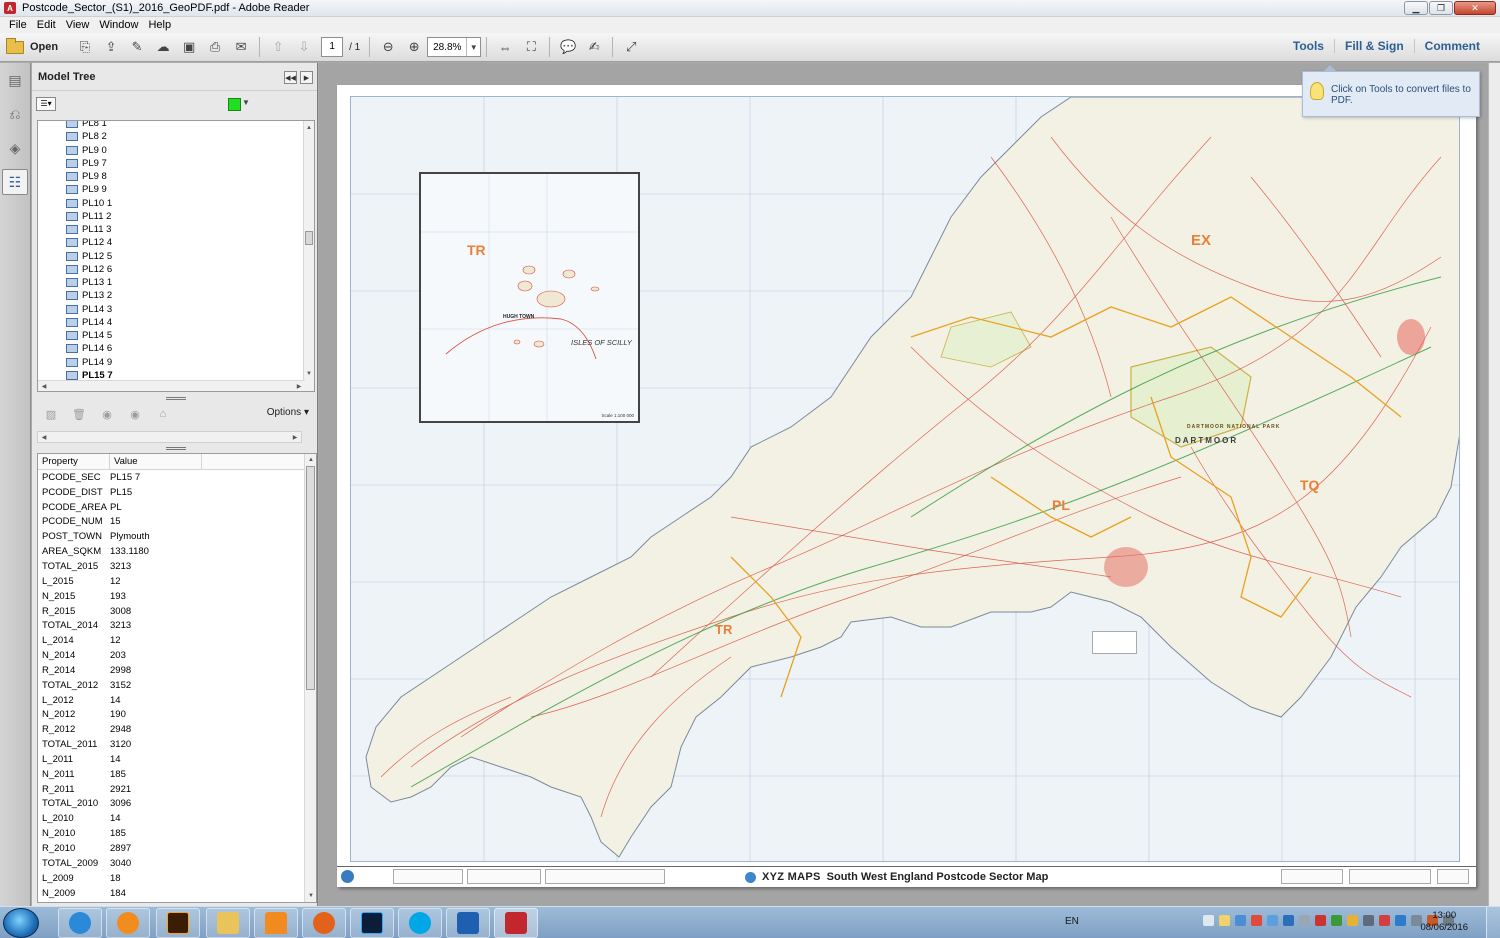 The height and width of the screenshot is (938, 1500). Describe the element at coordinates (1444, 922) in the screenshot. I see `clock: 13:00 08/06/2016` at that location.